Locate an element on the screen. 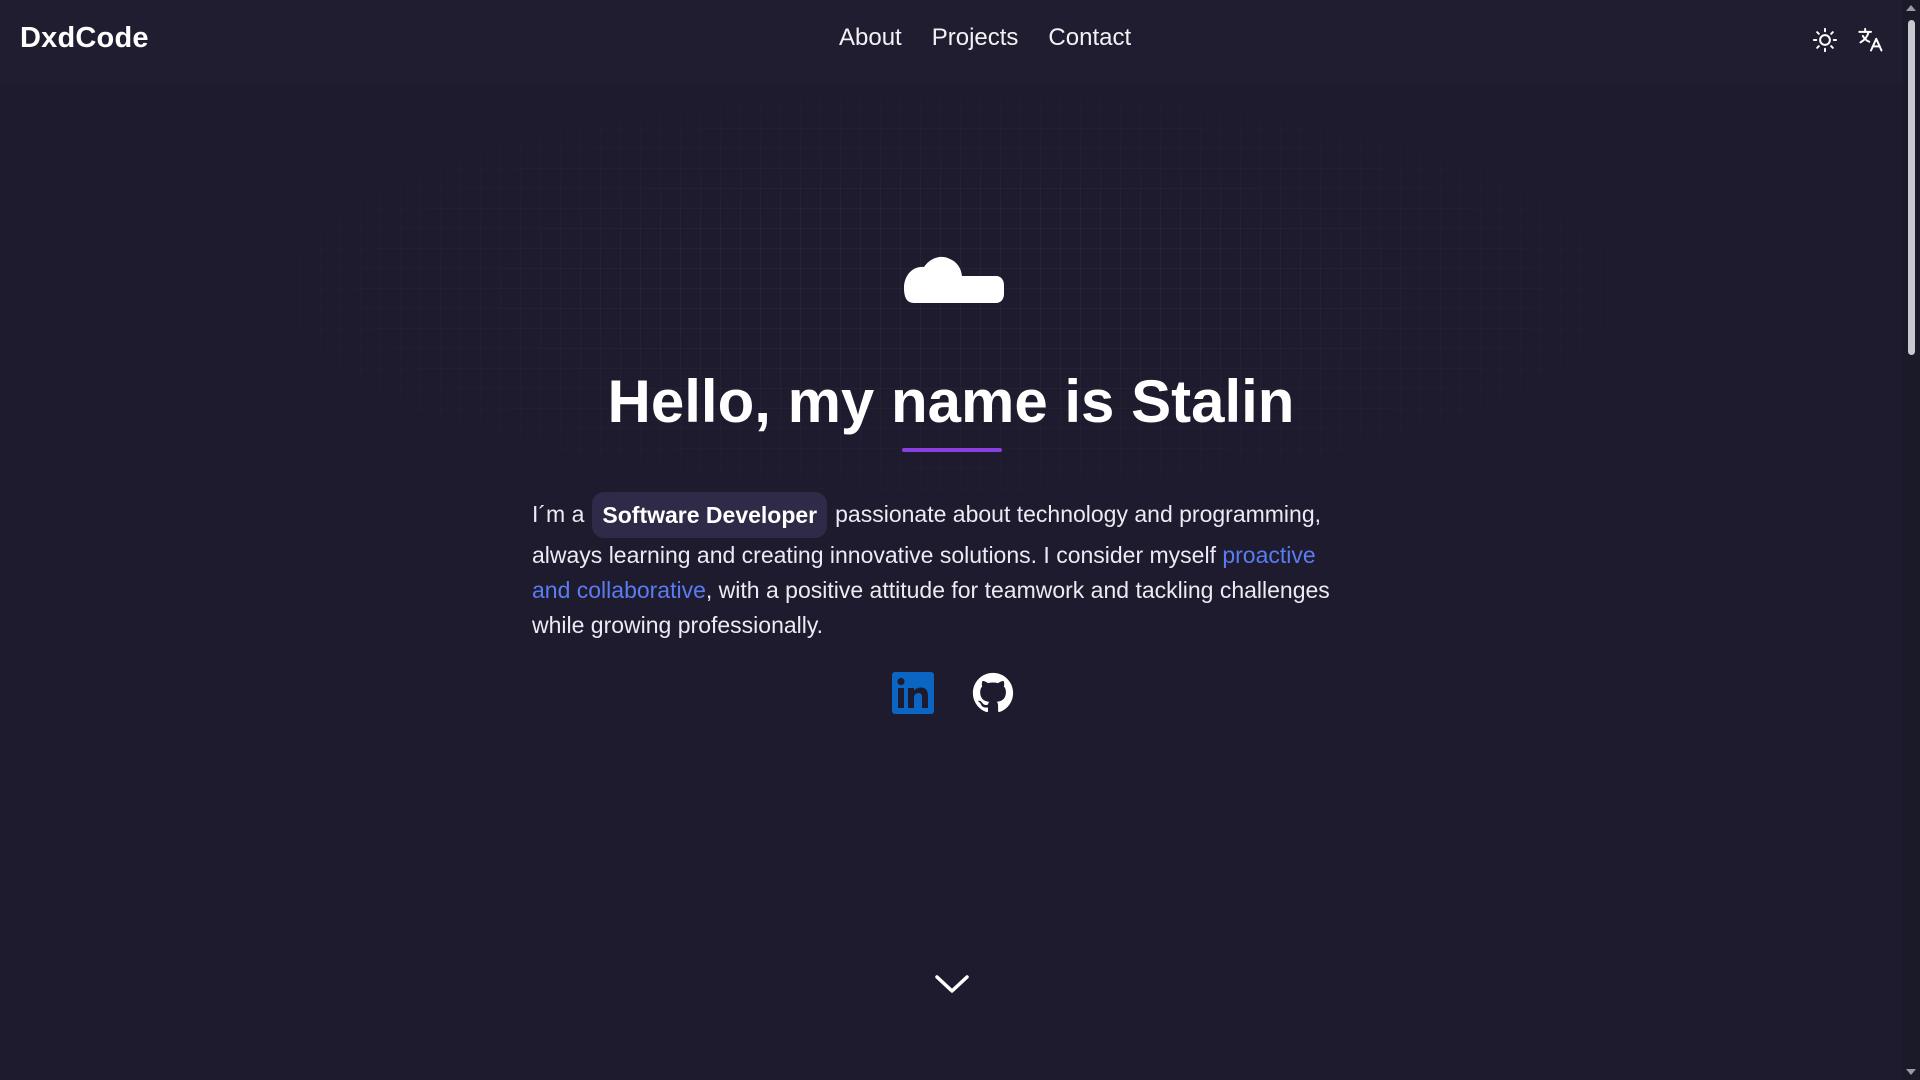  title-underline is located at coordinates (952, 450).